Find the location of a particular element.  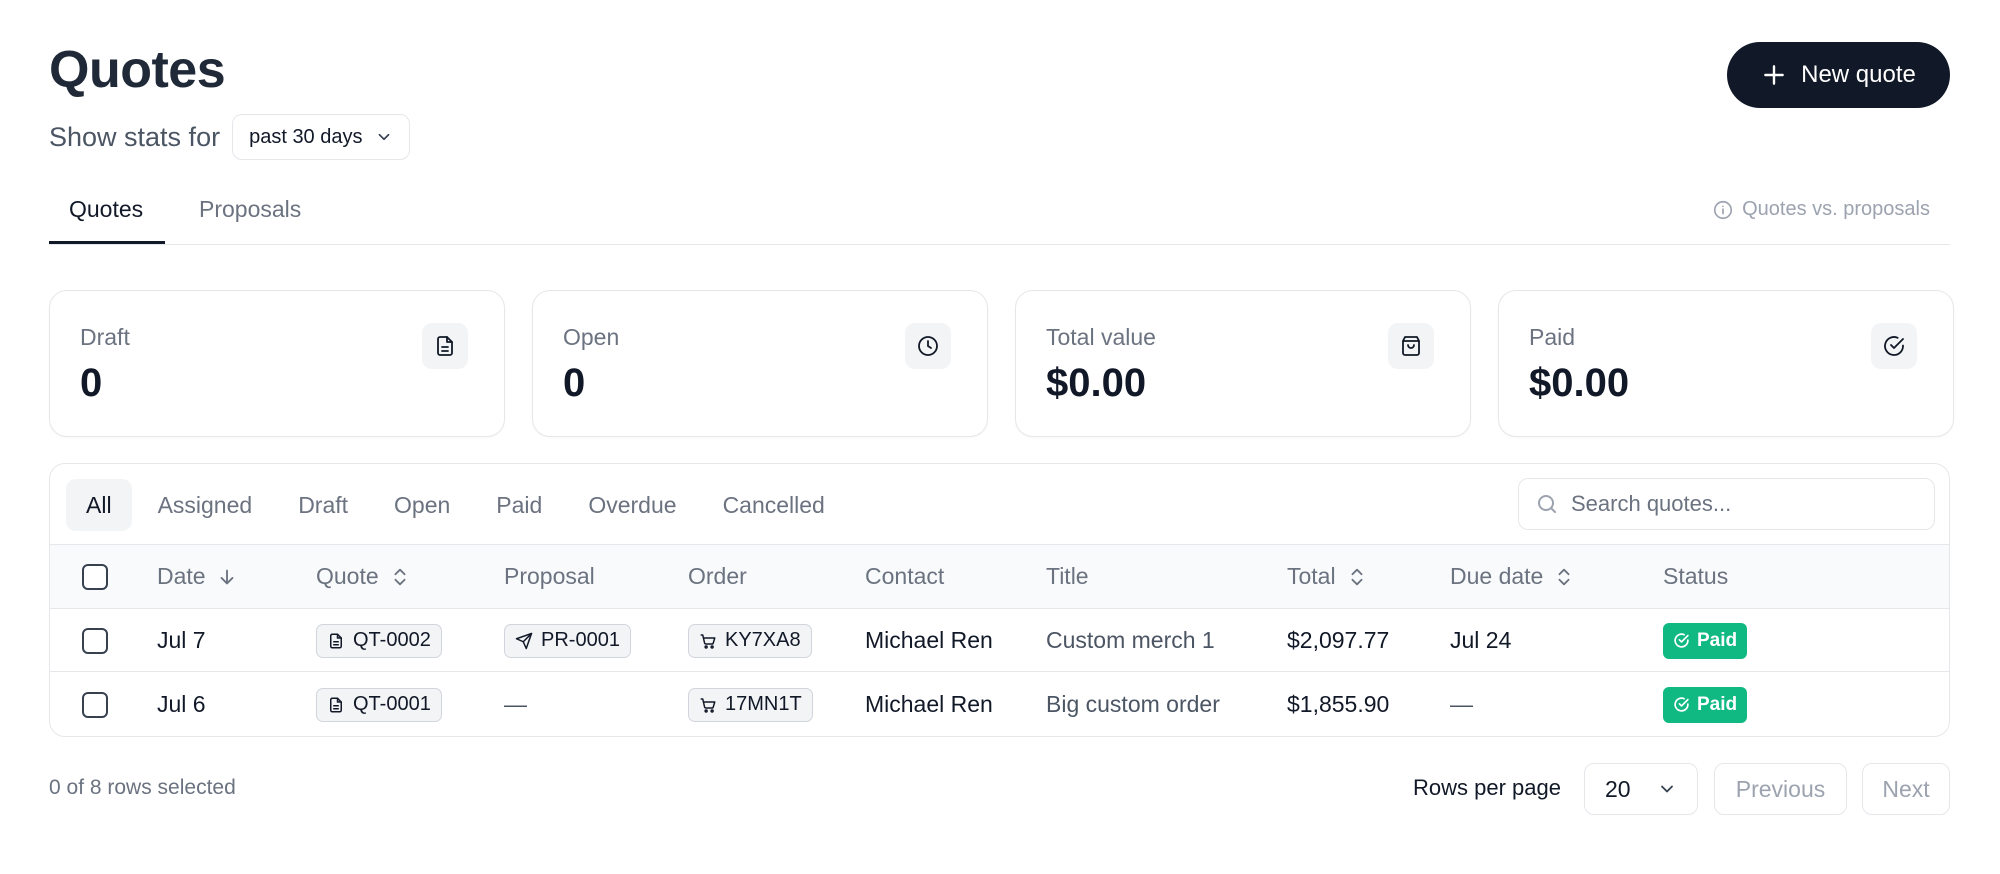

column-header-date: Date is located at coordinates (197, 576).